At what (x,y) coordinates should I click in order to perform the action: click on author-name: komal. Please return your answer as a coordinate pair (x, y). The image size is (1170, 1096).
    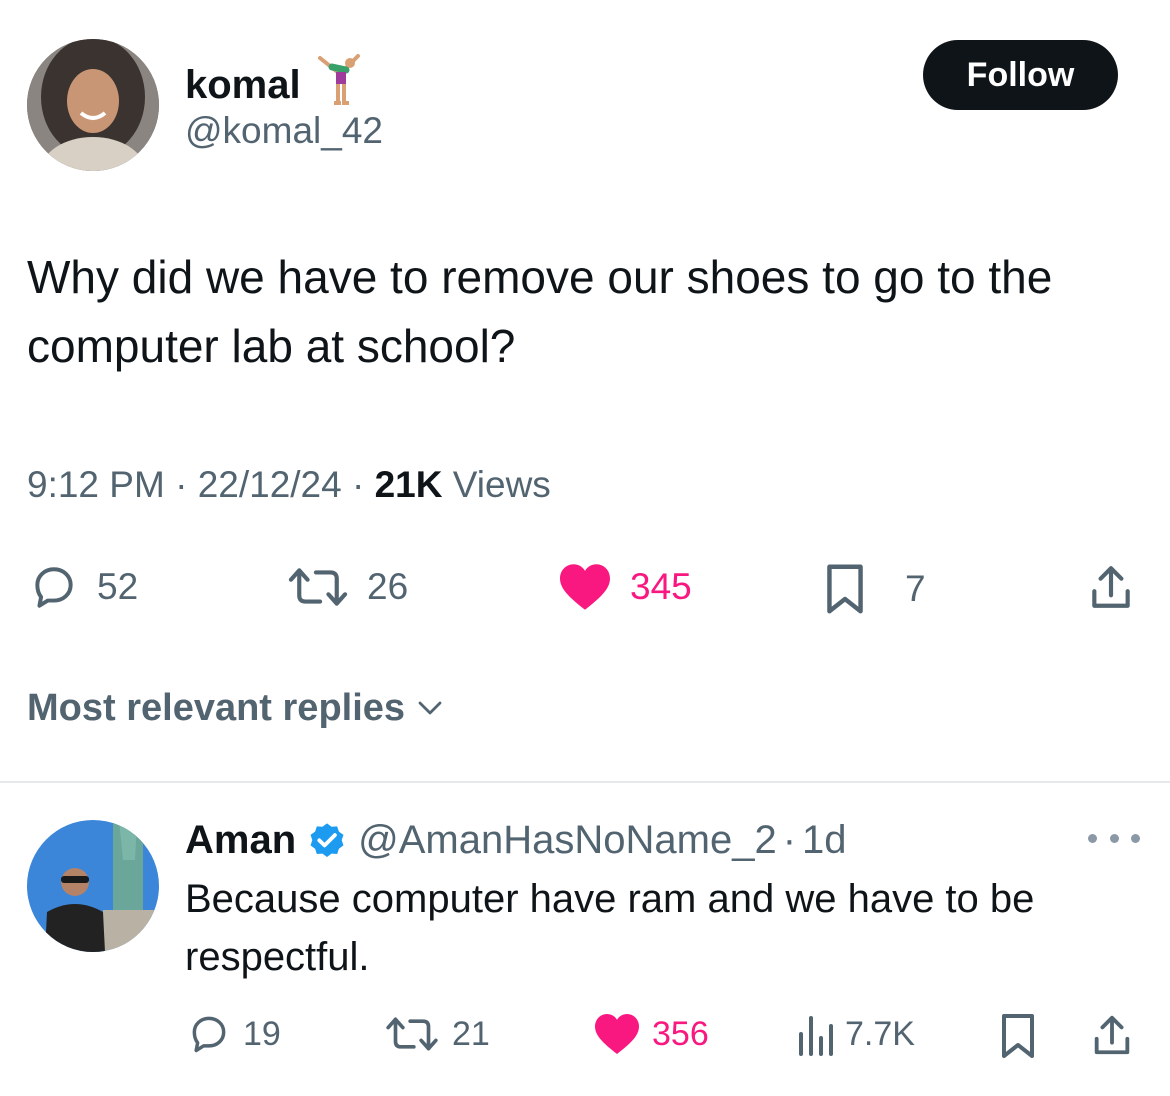
    Looking at the image, I should click on (243, 85).